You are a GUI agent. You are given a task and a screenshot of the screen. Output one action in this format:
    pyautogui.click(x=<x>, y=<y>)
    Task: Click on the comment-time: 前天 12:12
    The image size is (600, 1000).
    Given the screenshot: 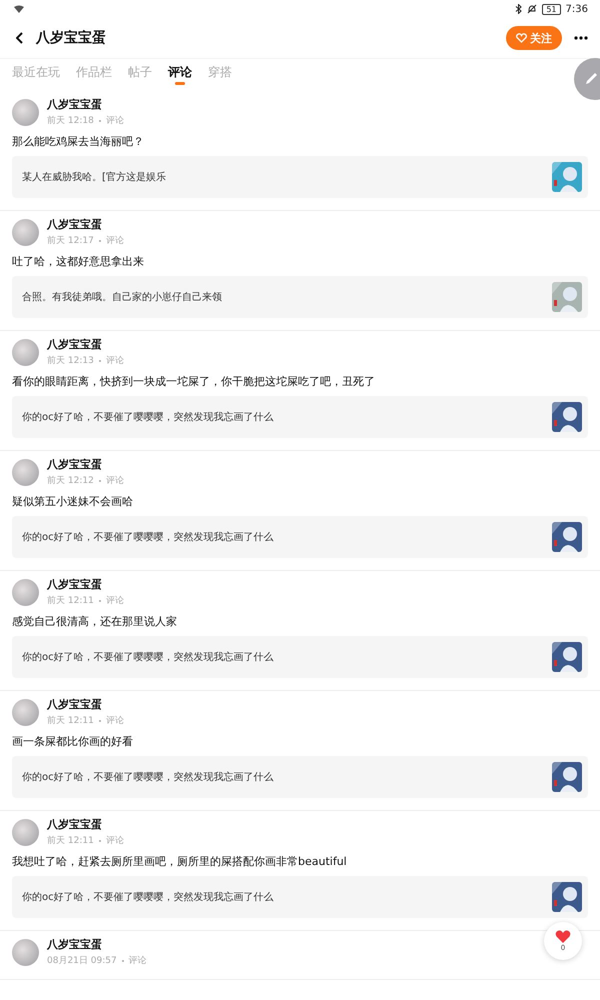 What is the action you would take?
    pyautogui.click(x=70, y=480)
    